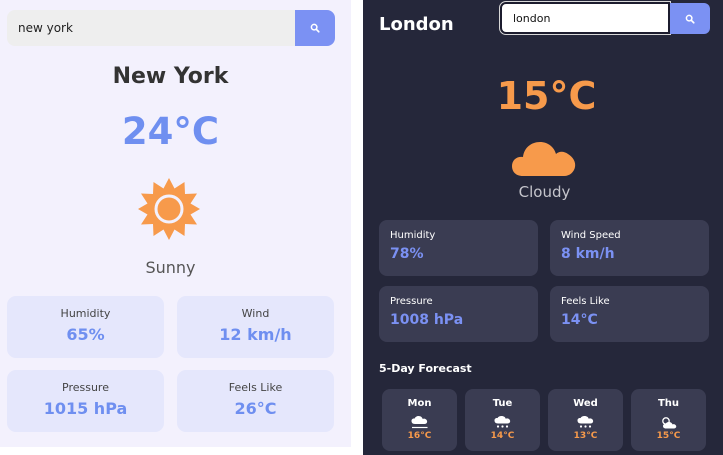 Image resolution: width=723 pixels, height=455 pixels. I want to click on wind-value: 12 km/h, so click(255, 334).